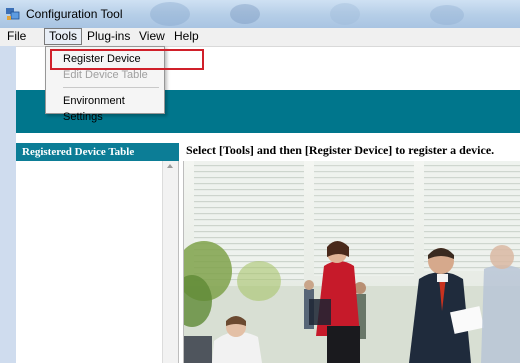 Image resolution: width=520 pixels, height=363 pixels. I want to click on menu-item-environment-settings: Environment Settings, so click(105, 108).